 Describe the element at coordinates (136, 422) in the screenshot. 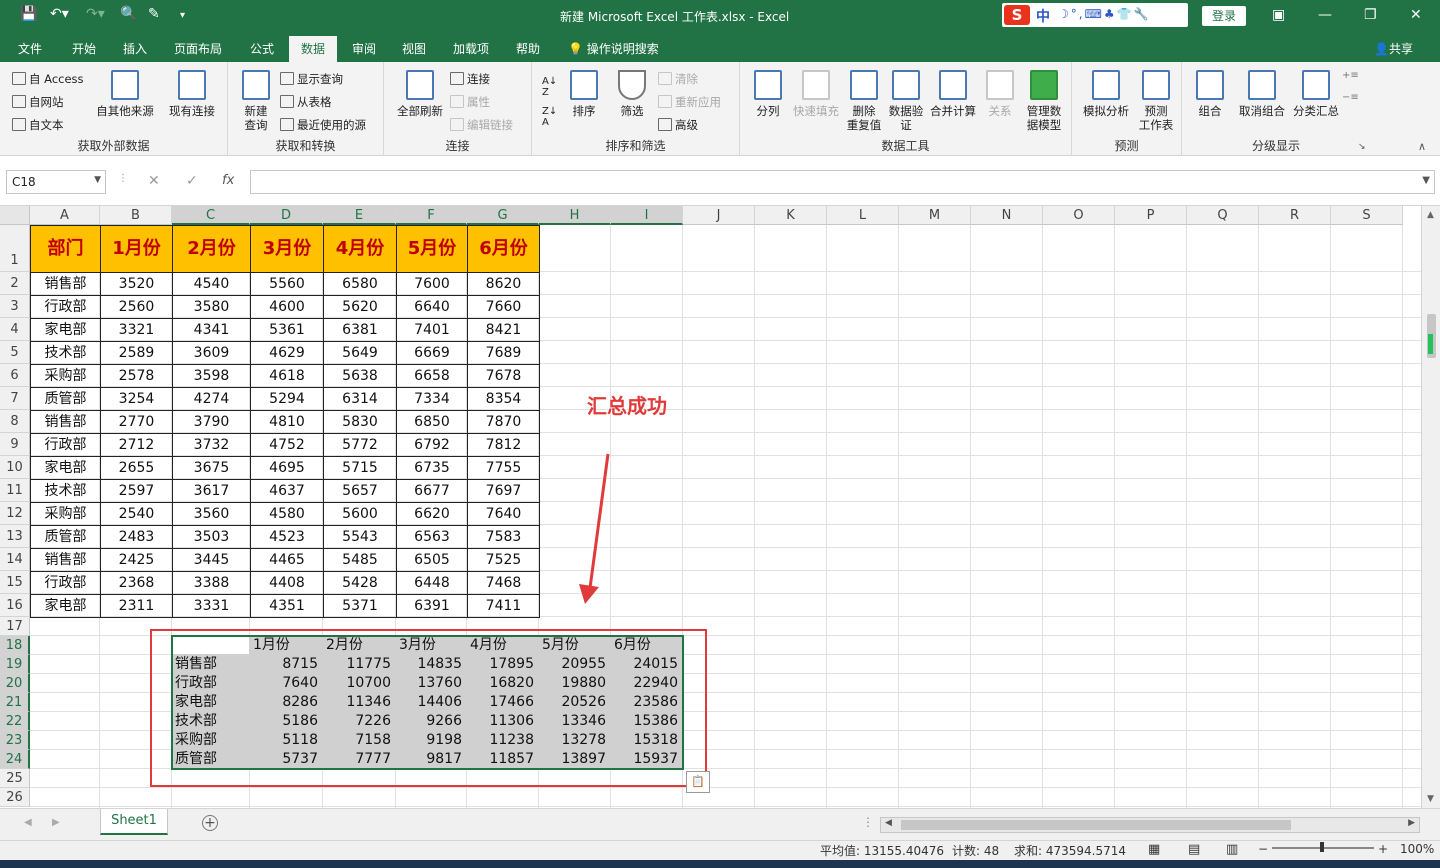

I see `table-cell: 2770` at that location.